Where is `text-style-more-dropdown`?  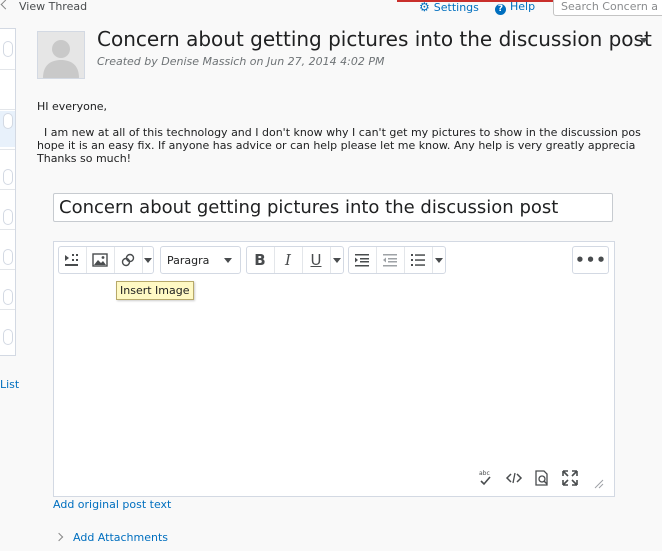
text-style-more-dropdown is located at coordinates (336, 260).